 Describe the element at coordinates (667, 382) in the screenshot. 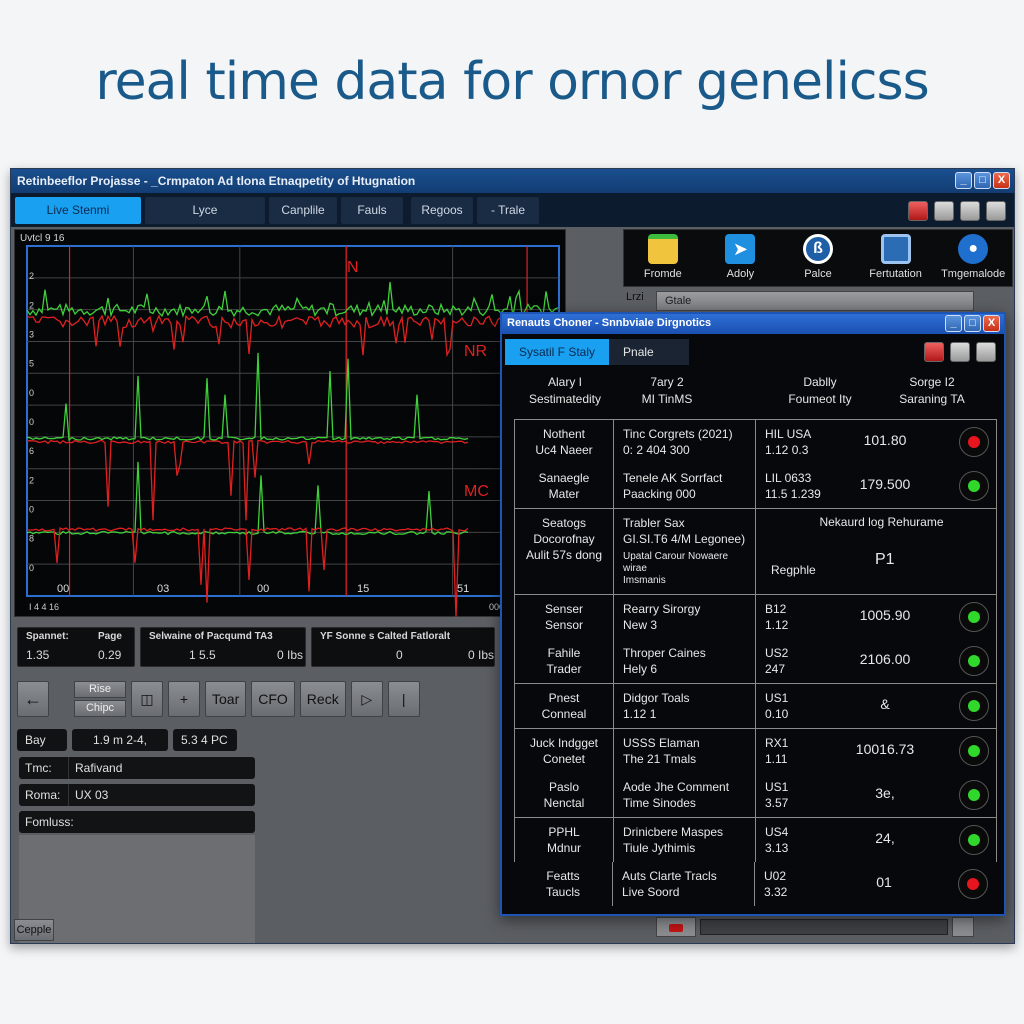

I see `column-header-line: 7ary 2` at that location.